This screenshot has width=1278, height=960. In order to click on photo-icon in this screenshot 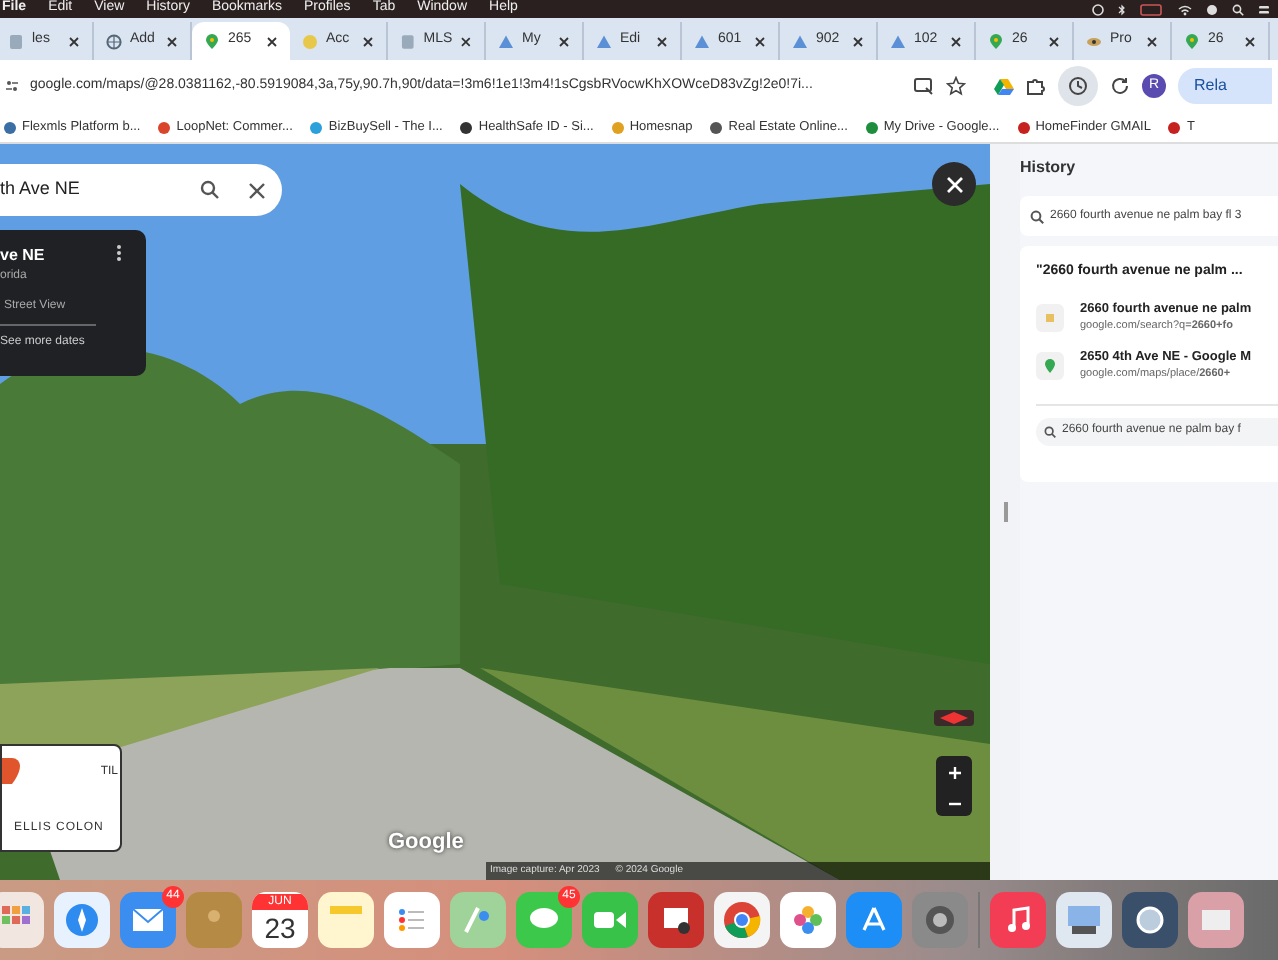, I will do `click(676, 920)`.